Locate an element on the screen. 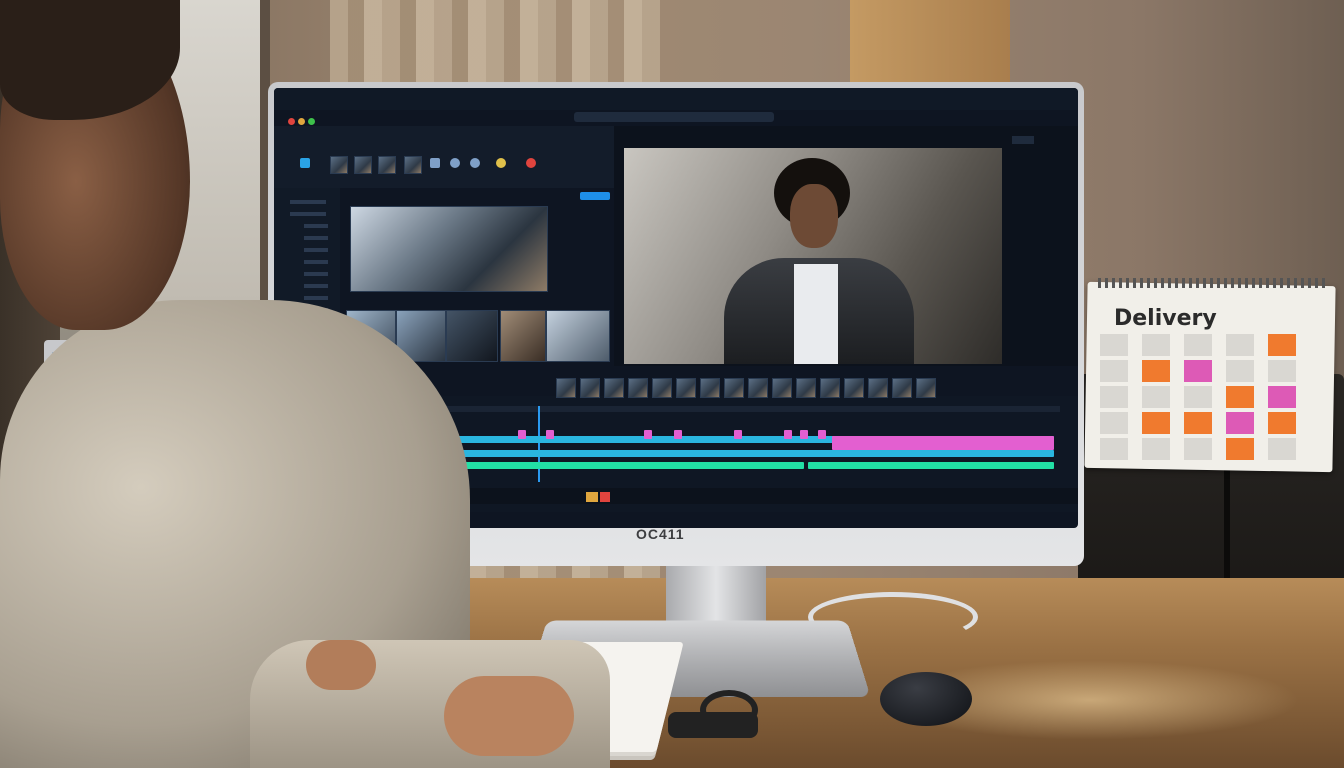 This screenshot has height=768, width=1344. transition-icon is located at coordinates (435, 163).